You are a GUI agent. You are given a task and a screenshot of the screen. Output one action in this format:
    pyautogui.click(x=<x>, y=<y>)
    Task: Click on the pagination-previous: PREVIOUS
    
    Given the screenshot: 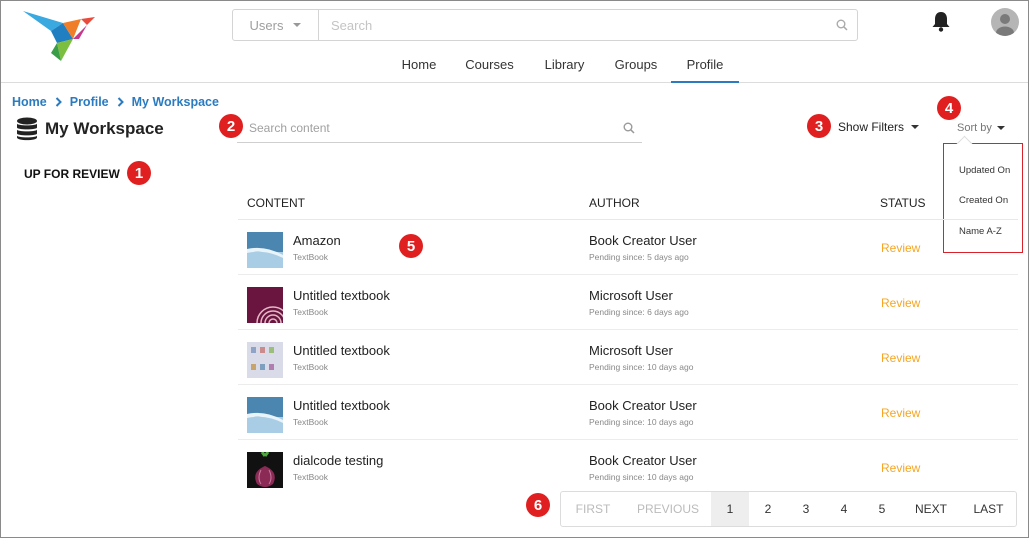 What is the action you would take?
    pyautogui.click(x=668, y=509)
    